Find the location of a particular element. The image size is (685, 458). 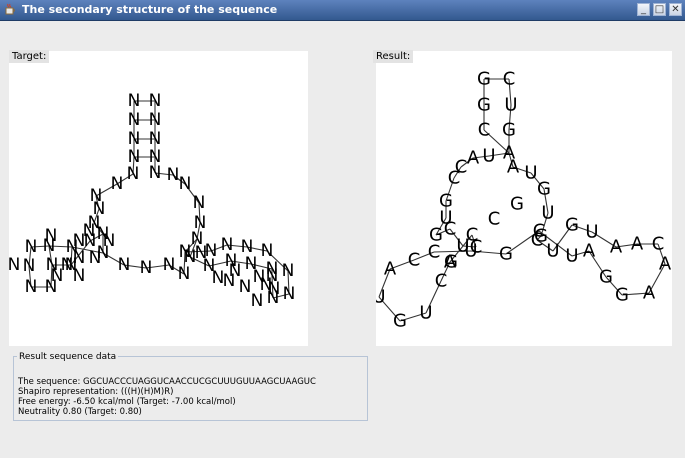

result-data-legend: Result sequence data is located at coordinates (68, 357).